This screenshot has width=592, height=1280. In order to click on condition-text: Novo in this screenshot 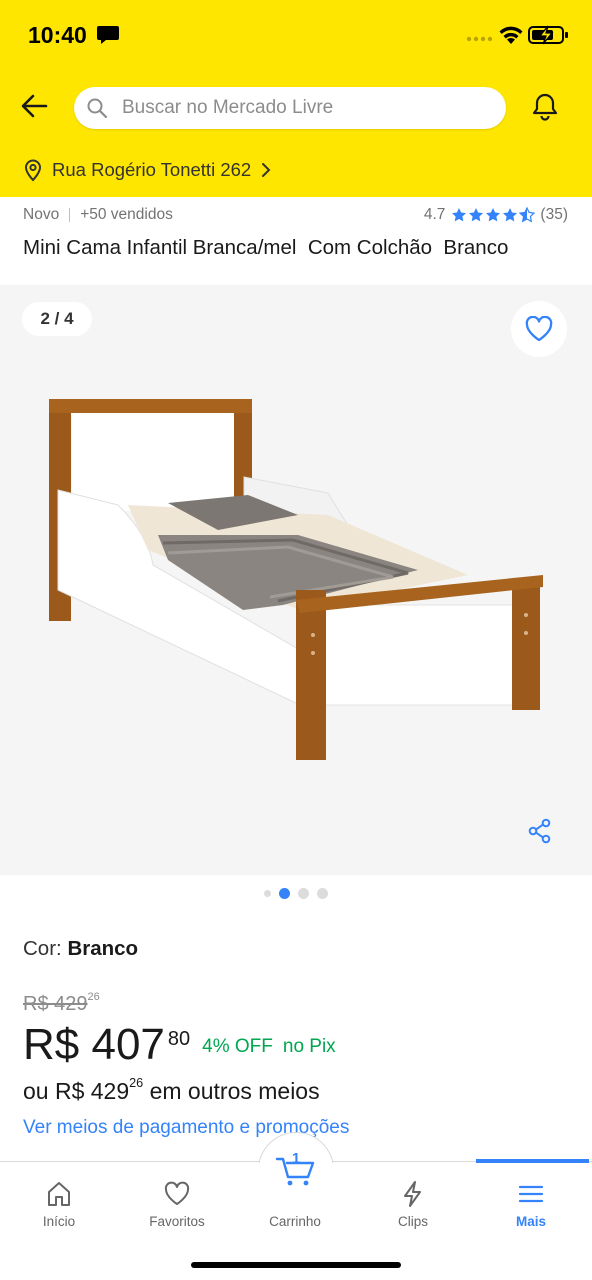, I will do `click(41, 214)`.